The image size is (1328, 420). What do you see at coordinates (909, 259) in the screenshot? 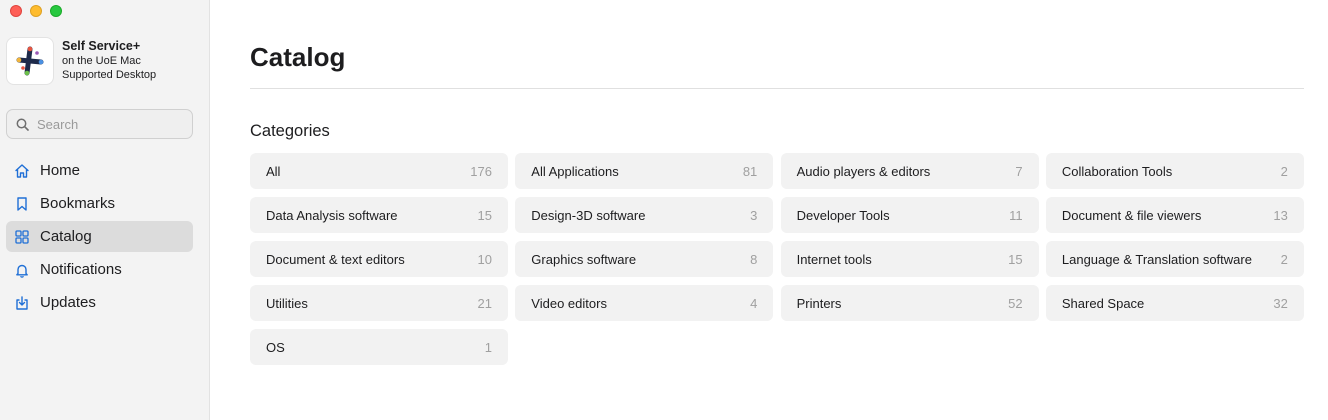
I see `category-tile: Internet tools 15` at bounding box center [909, 259].